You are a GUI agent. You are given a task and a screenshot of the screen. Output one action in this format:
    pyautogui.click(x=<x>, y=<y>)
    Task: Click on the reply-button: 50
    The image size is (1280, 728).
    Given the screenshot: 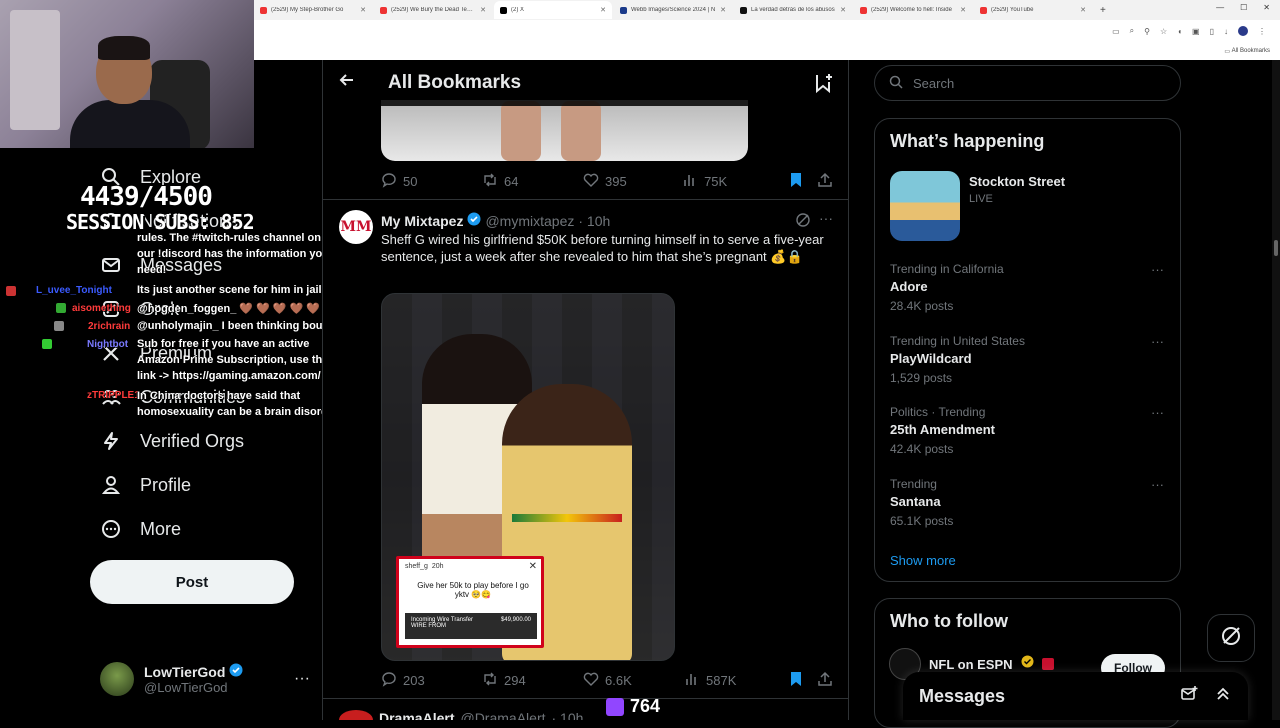 What is the action you would take?
    pyautogui.click(x=431, y=181)
    